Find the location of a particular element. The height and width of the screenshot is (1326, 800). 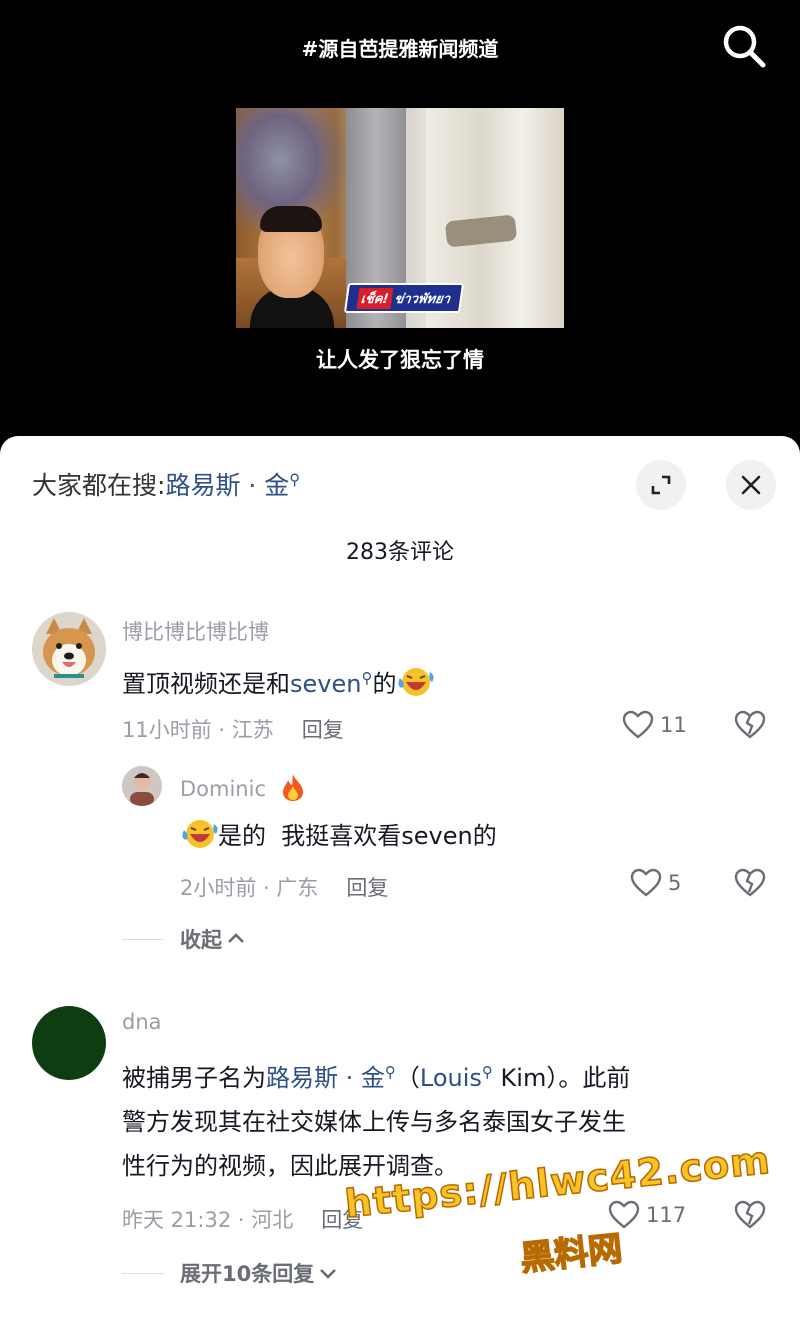

expand-sheet-button is located at coordinates (661, 485).